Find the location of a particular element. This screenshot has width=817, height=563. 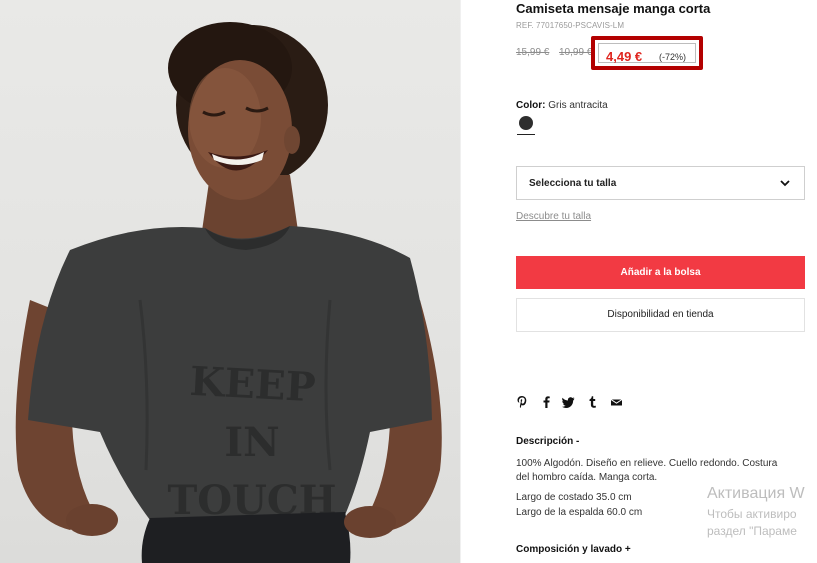

sale-price-box: 4,49 € (-72%) is located at coordinates (647, 53).